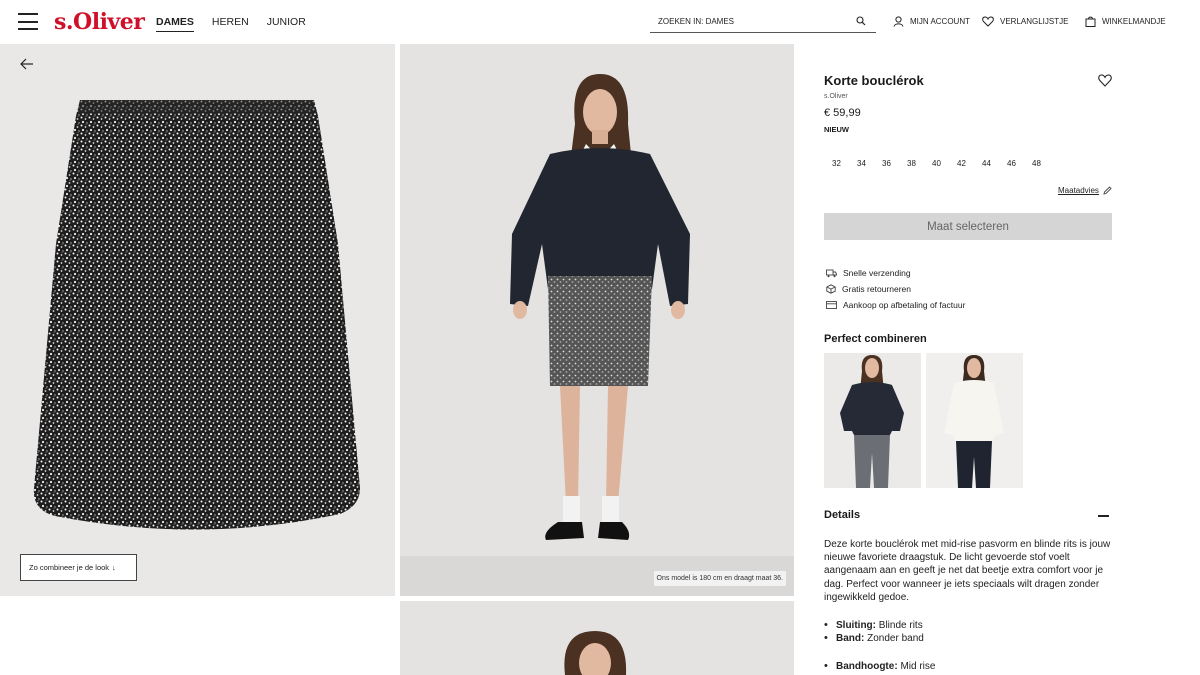 This screenshot has width=1200, height=675. What do you see at coordinates (286, 24) in the screenshot?
I see `nav-junior: JUNIOR` at bounding box center [286, 24].